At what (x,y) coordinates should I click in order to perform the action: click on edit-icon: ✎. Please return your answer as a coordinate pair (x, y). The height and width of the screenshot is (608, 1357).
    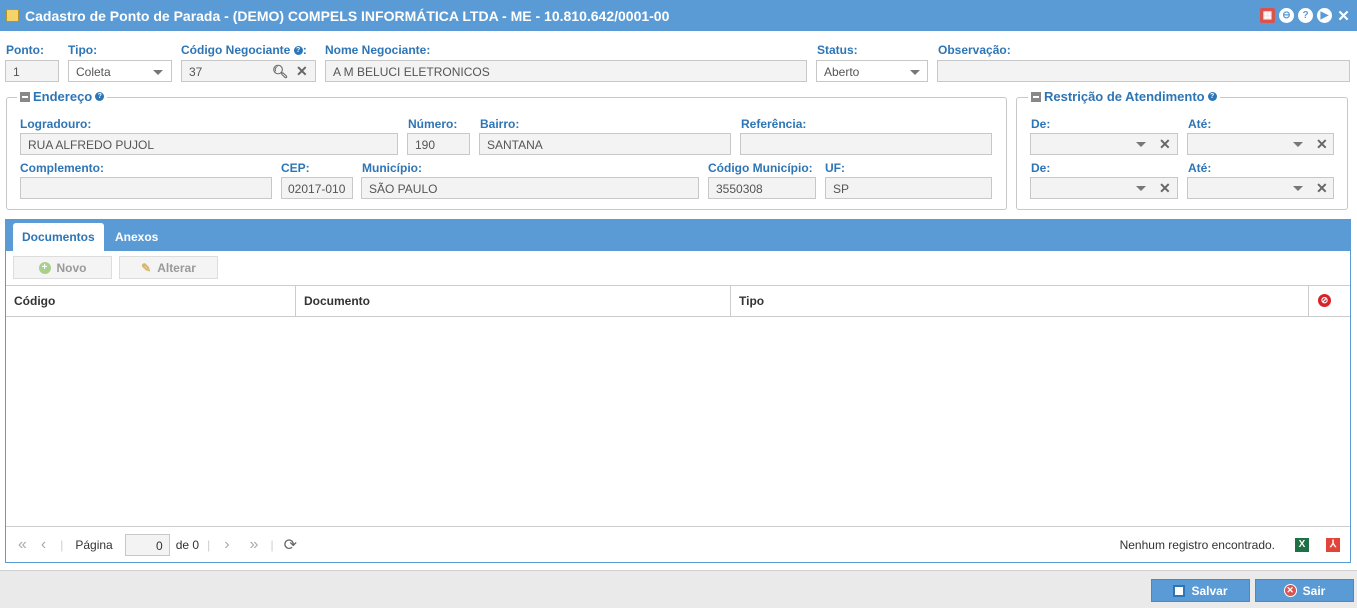
    Looking at the image, I should click on (146, 267).